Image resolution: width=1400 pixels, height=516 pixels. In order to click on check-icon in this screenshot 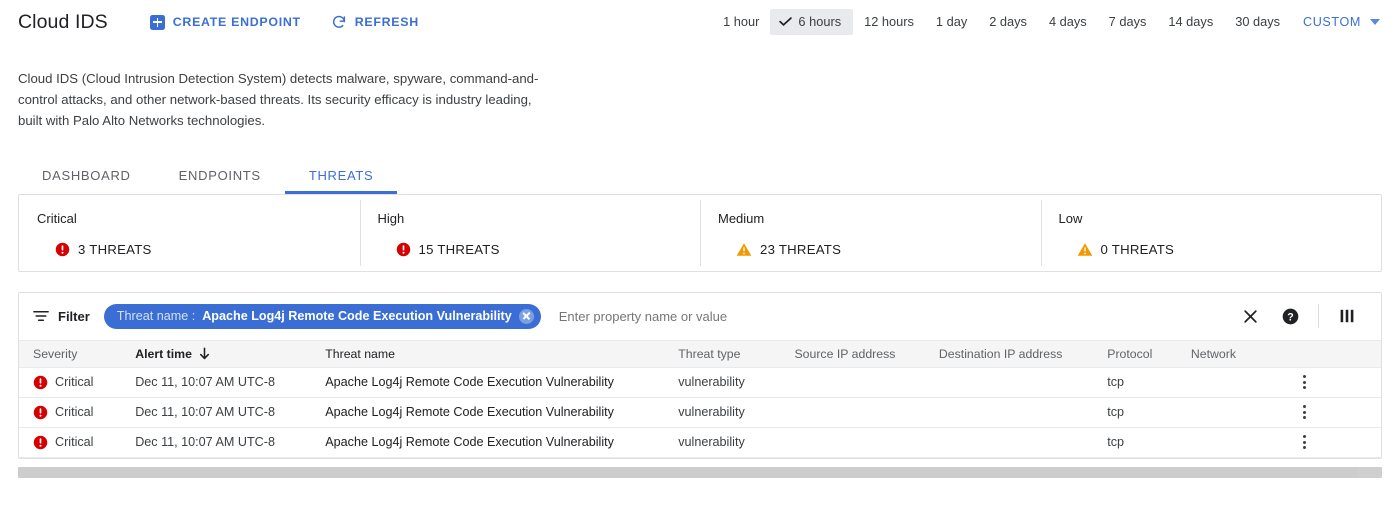, I will do `click(786, 22)`.